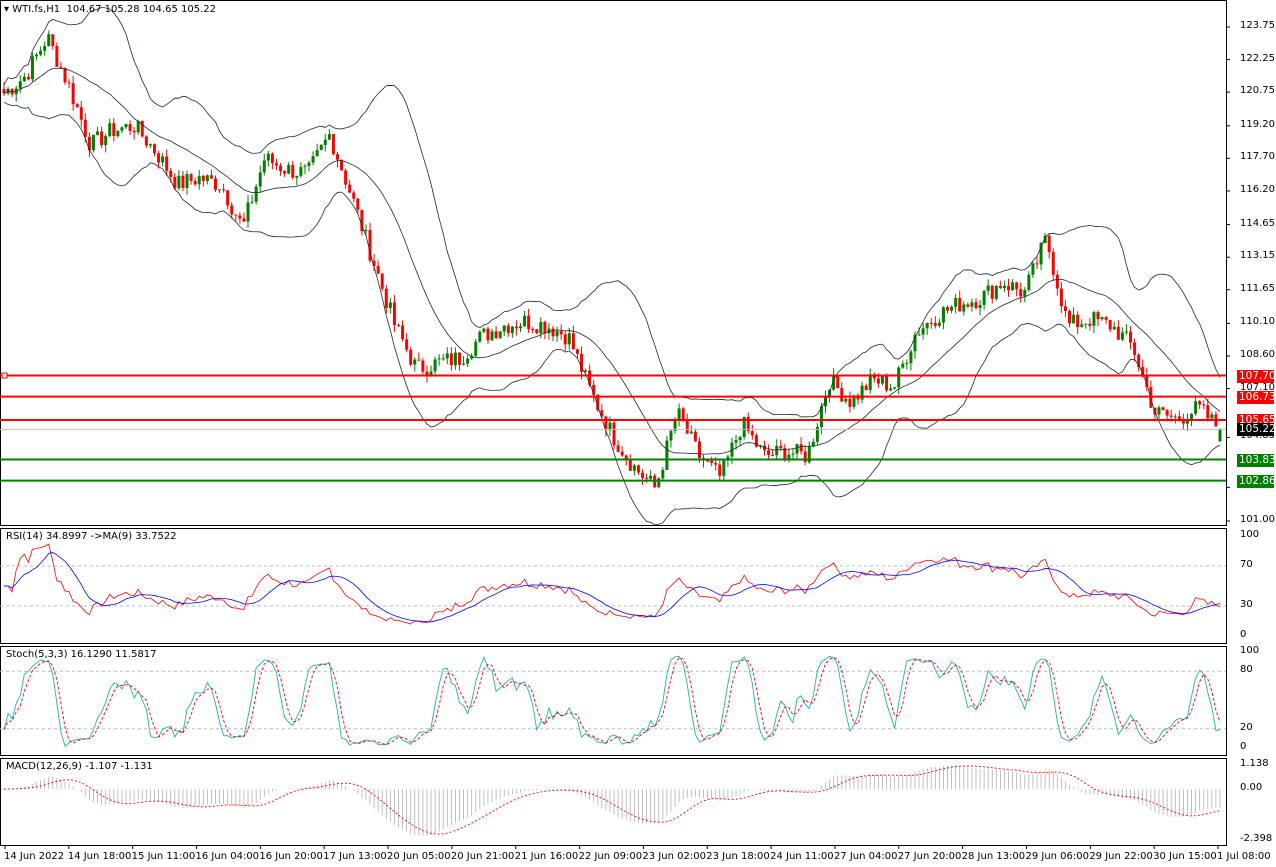 This screenshot has width=1276, height=867. What do you see at coordinates (1257, 157) in the screenshot?
I see `y-tick-label: 117.70` at bounding box center [1257, 157].